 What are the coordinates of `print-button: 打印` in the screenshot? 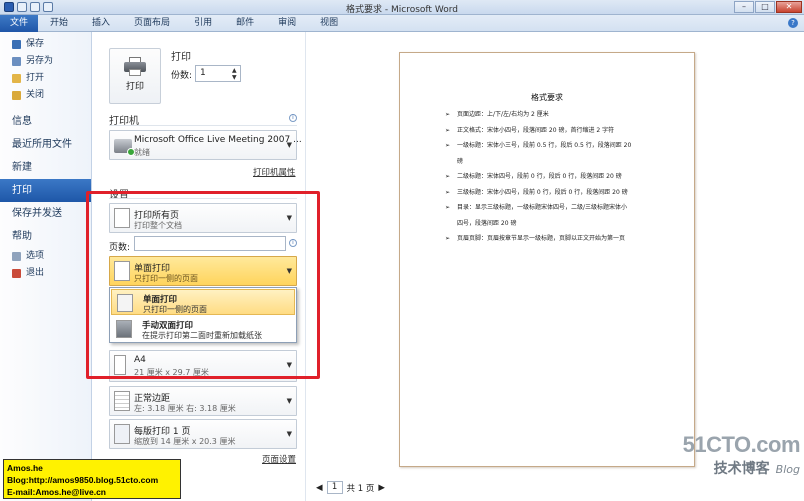 It's located at (135, 76).